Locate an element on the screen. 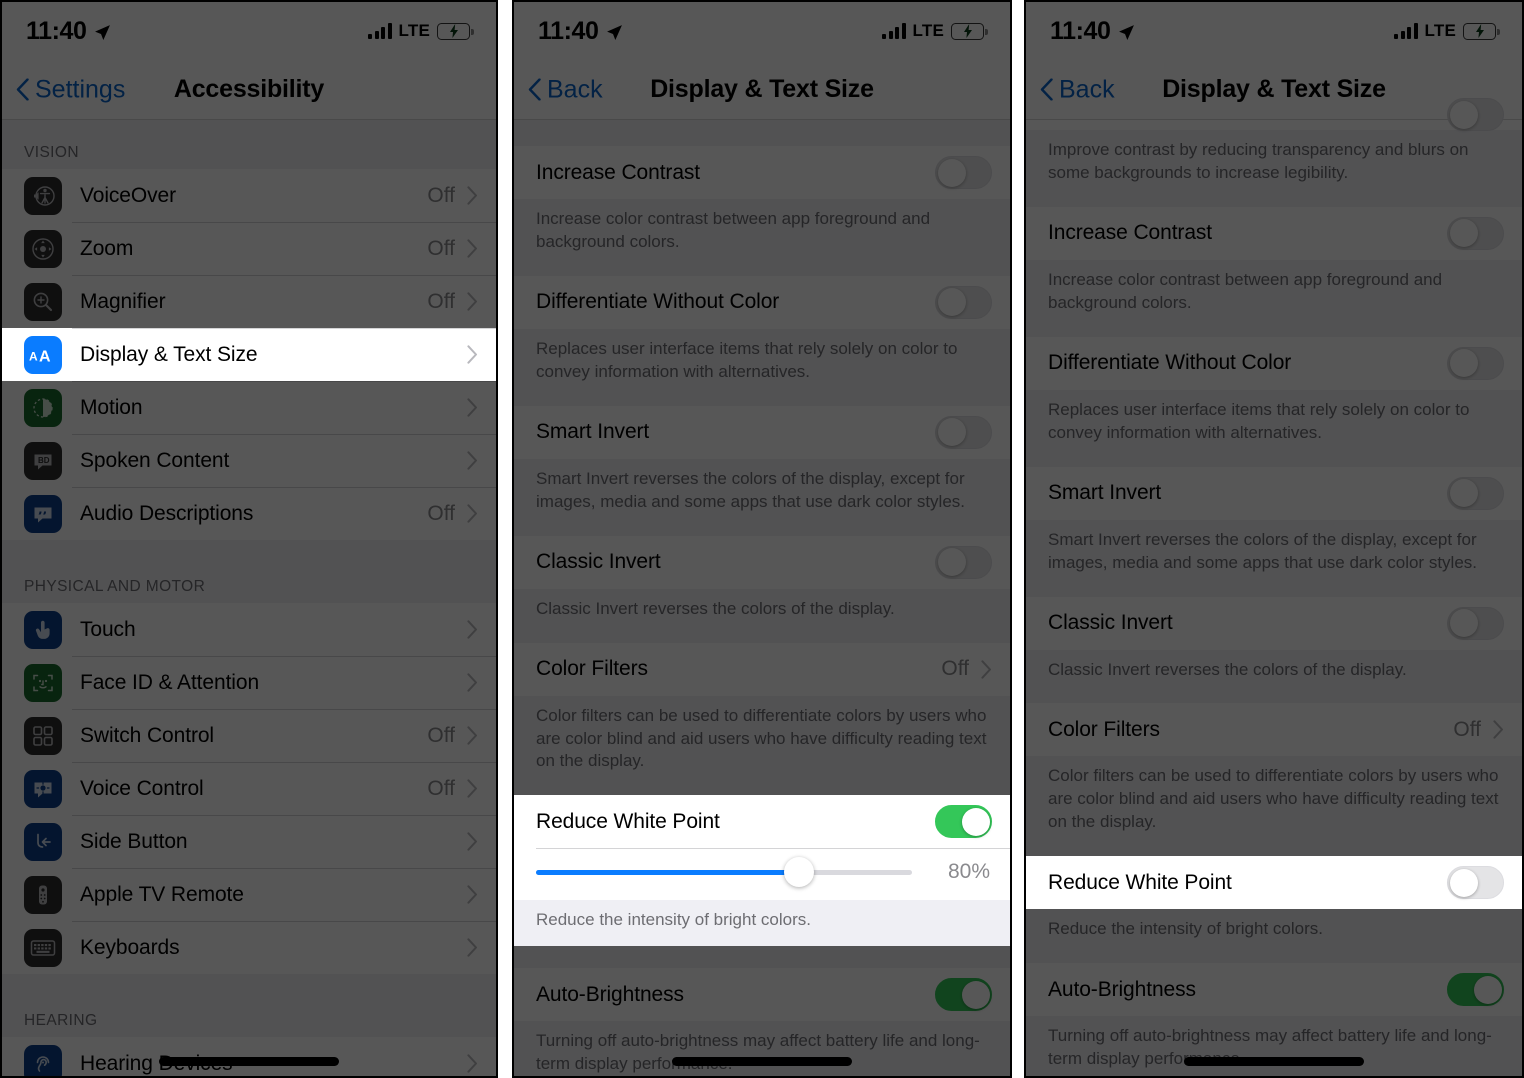 The width and height of the screenshot is (1524, 1078). sidebar-item-side-button: Side Button is located at coordinates (249, 841).